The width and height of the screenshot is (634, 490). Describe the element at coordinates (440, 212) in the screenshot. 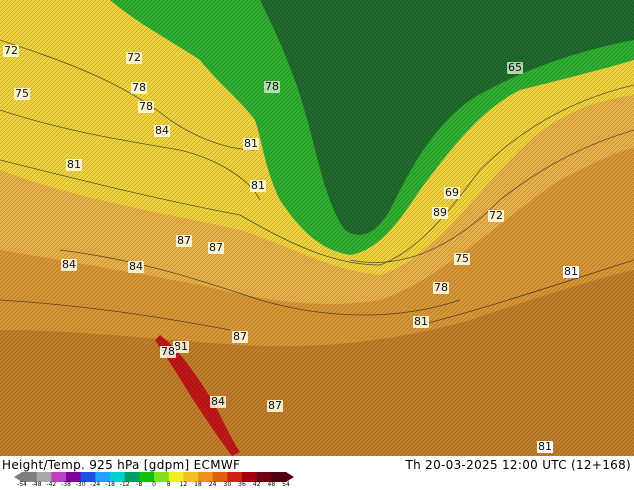

I see `contour-label: 89` at that location.